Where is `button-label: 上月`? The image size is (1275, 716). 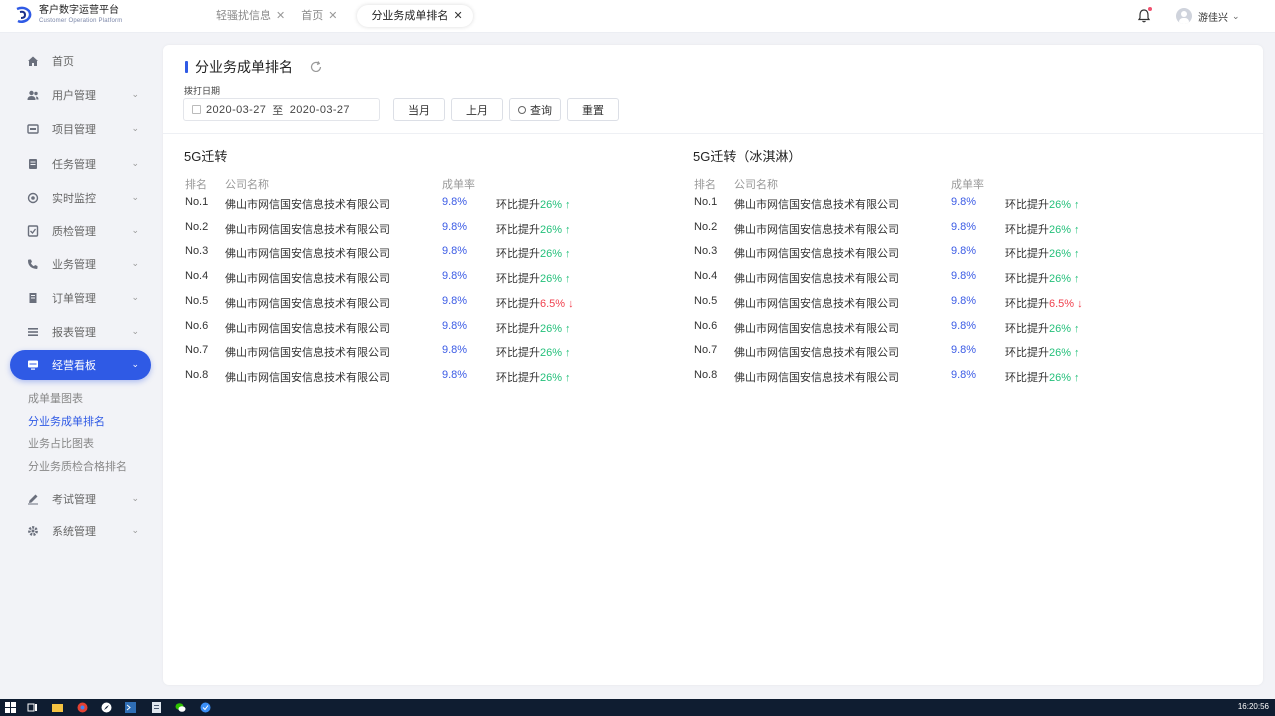 button-label: 上月 is located at coordinates (477, 110).